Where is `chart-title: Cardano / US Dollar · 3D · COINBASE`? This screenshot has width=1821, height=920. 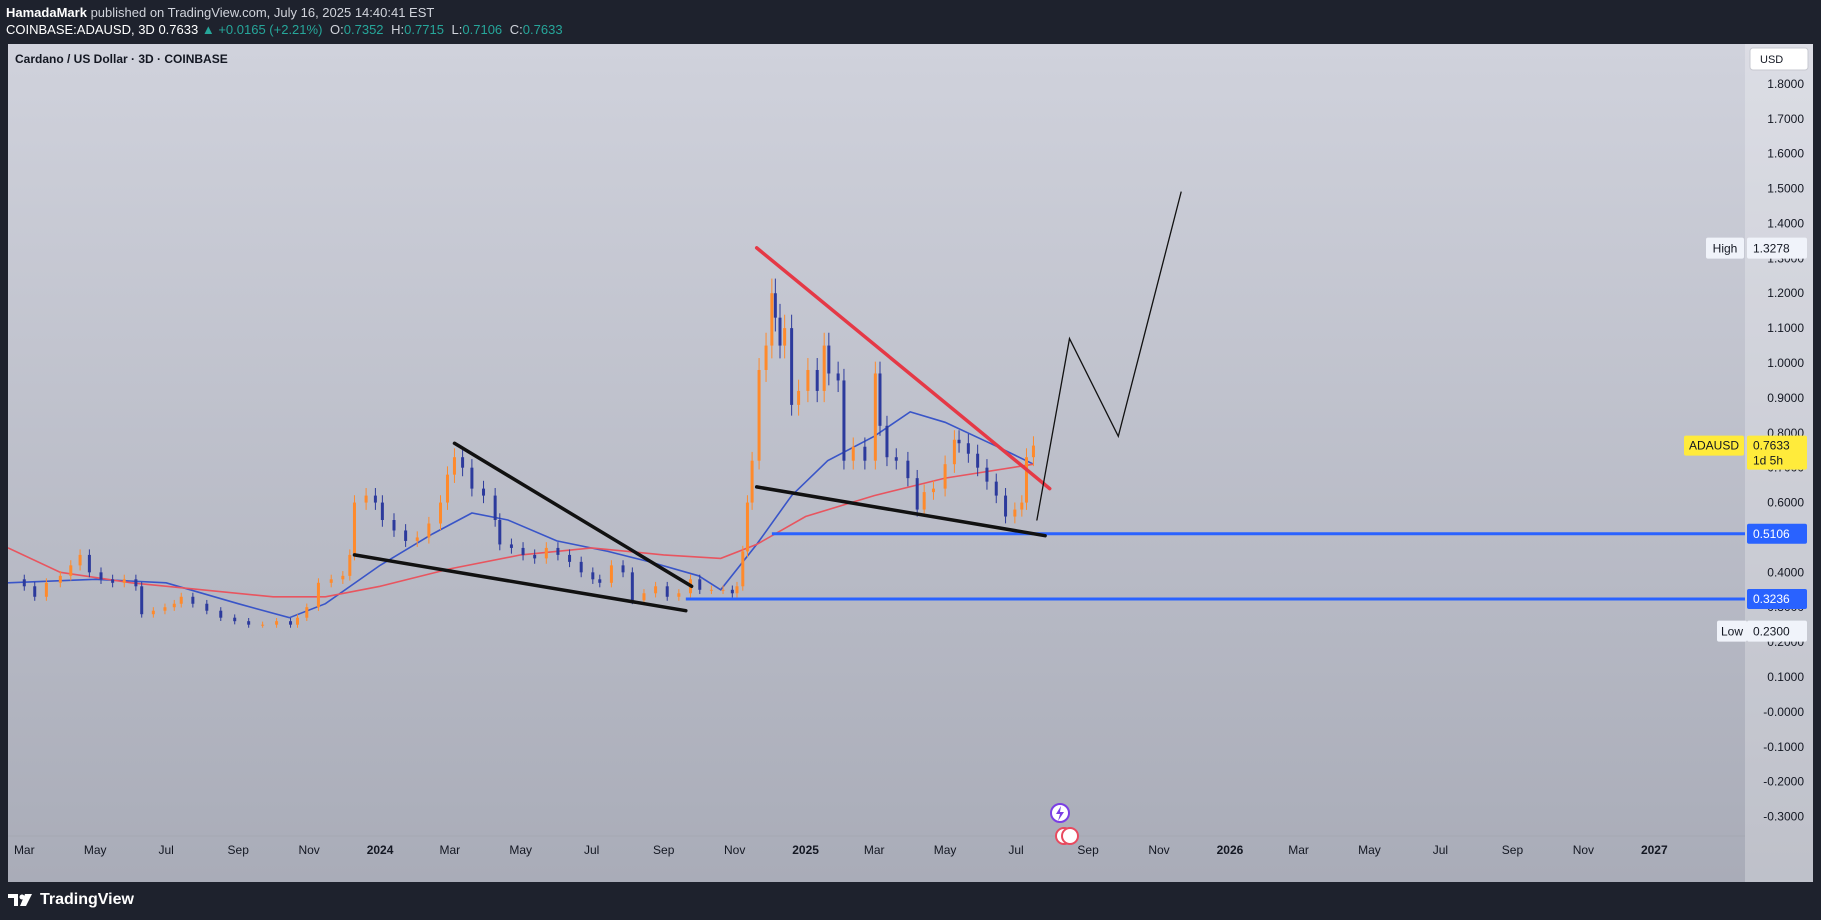 chart-title: Cardano / US Dollar · 3D · COINBASE is located at coordinates (121, 59).